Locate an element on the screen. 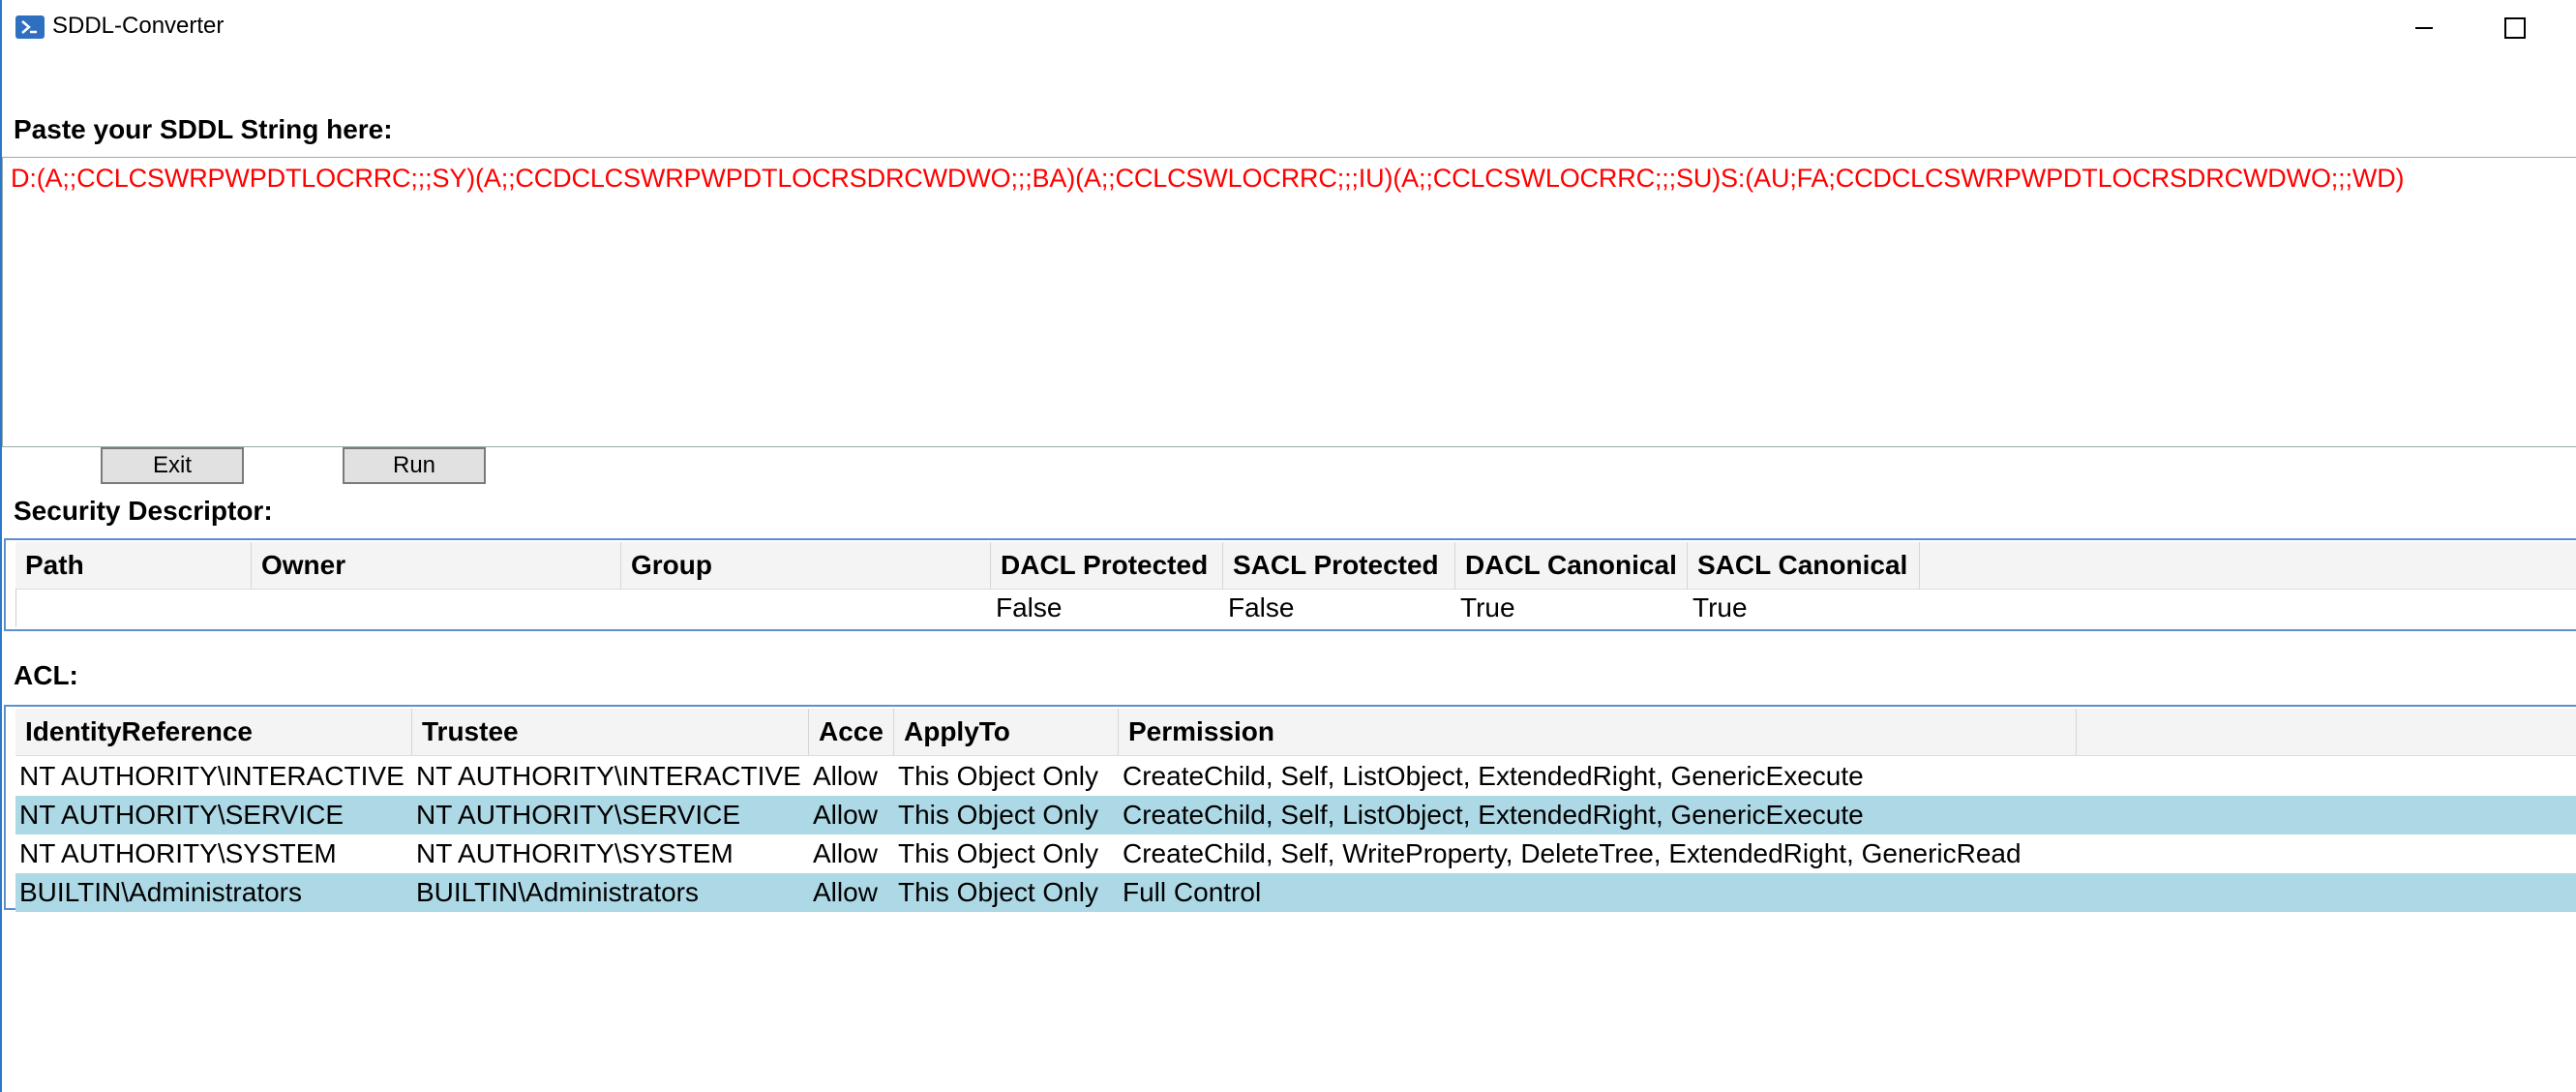 The image size is (2576, 1092). sd-cell-group is located at coordinates (807, 608).